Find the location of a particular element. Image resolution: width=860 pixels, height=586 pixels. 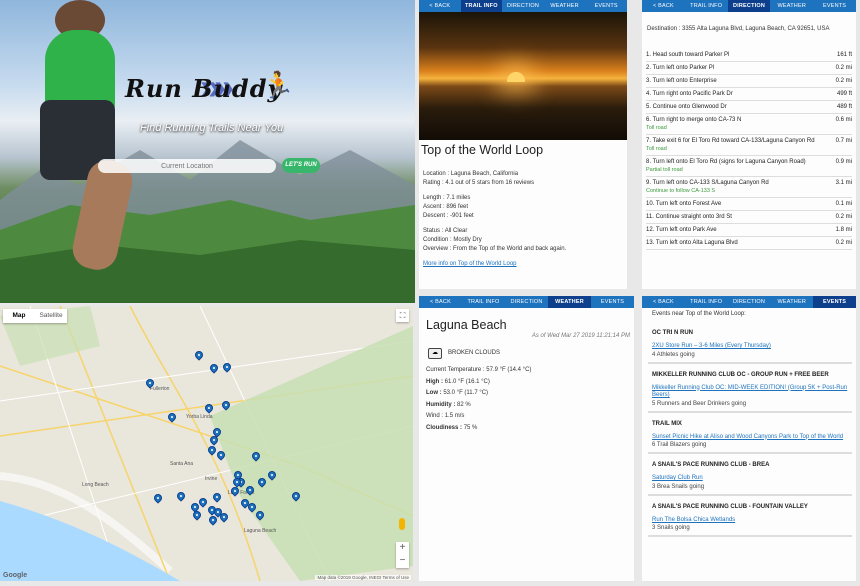

label: Wind : is located at coordinates (435, 416).